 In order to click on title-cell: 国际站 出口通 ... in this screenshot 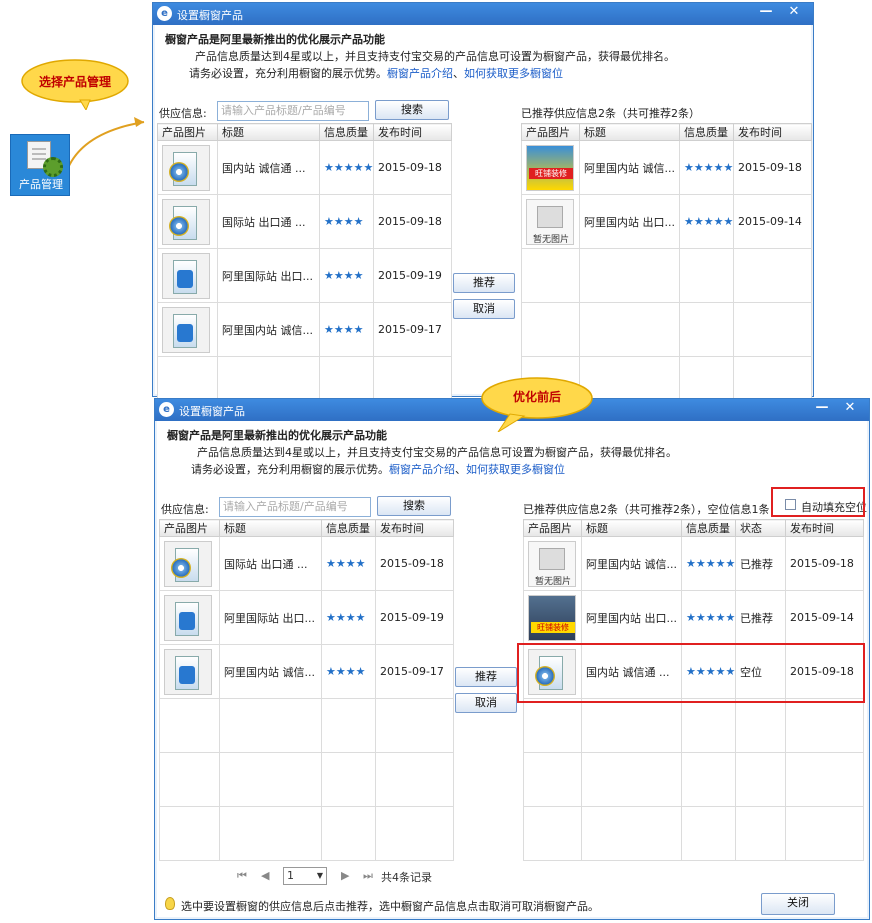, I will do `click(270, 563)`.